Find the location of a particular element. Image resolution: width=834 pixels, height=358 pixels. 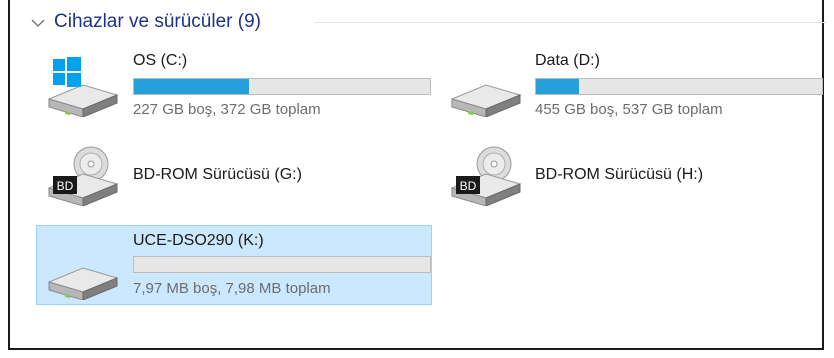

drive-name: BD-ROM Sürücüsü (H:) is located at coordinates (619, 174).